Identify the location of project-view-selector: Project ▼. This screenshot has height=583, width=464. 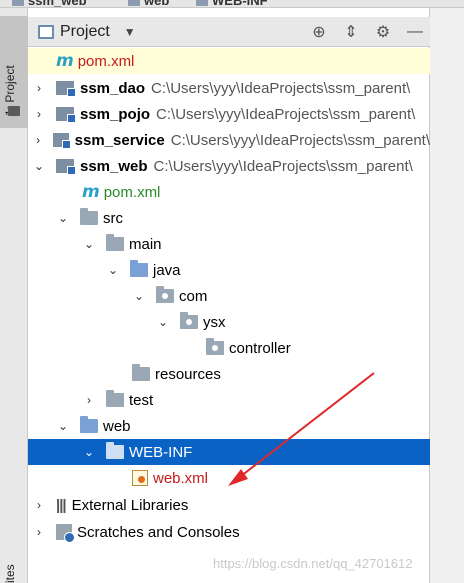
(87, 32).